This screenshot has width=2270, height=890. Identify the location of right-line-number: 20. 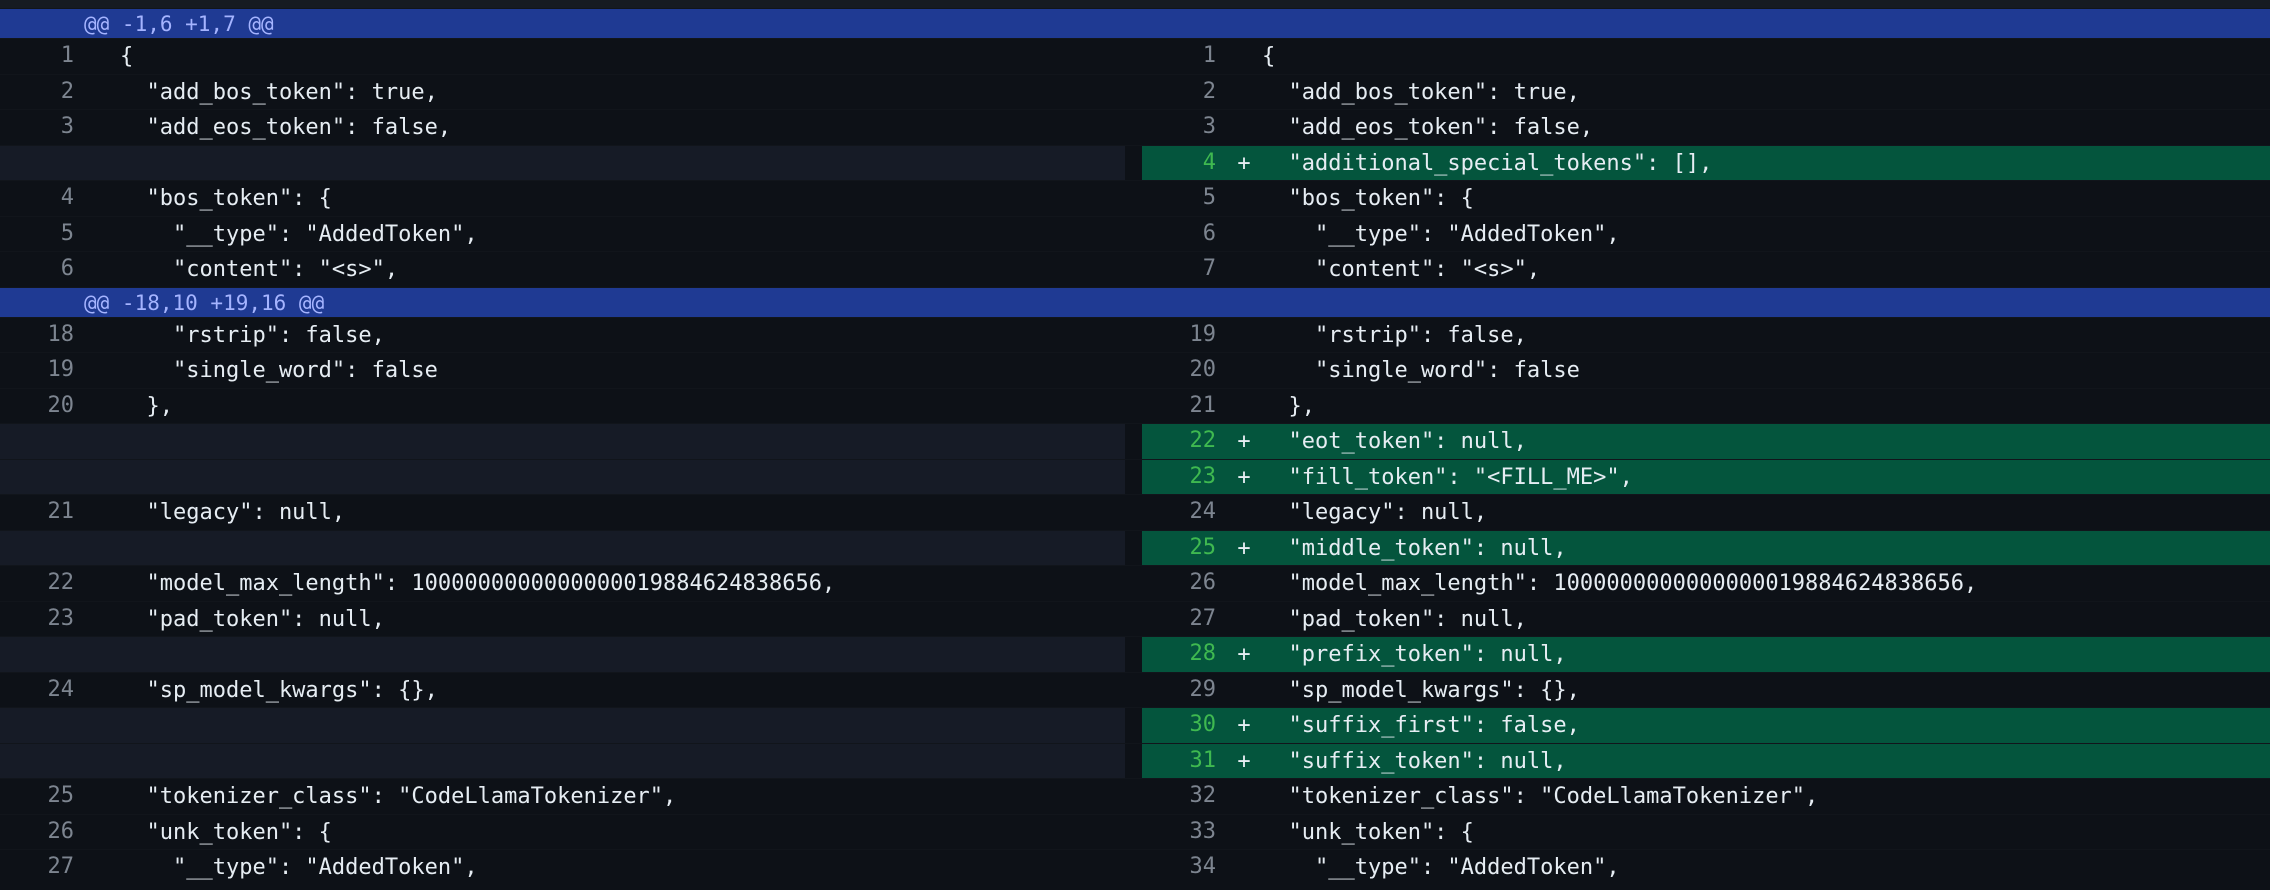
(1184, 370).